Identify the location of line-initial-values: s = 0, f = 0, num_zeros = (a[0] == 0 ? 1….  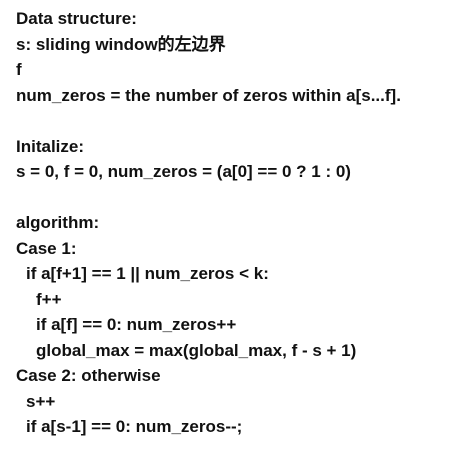
(183, 171).